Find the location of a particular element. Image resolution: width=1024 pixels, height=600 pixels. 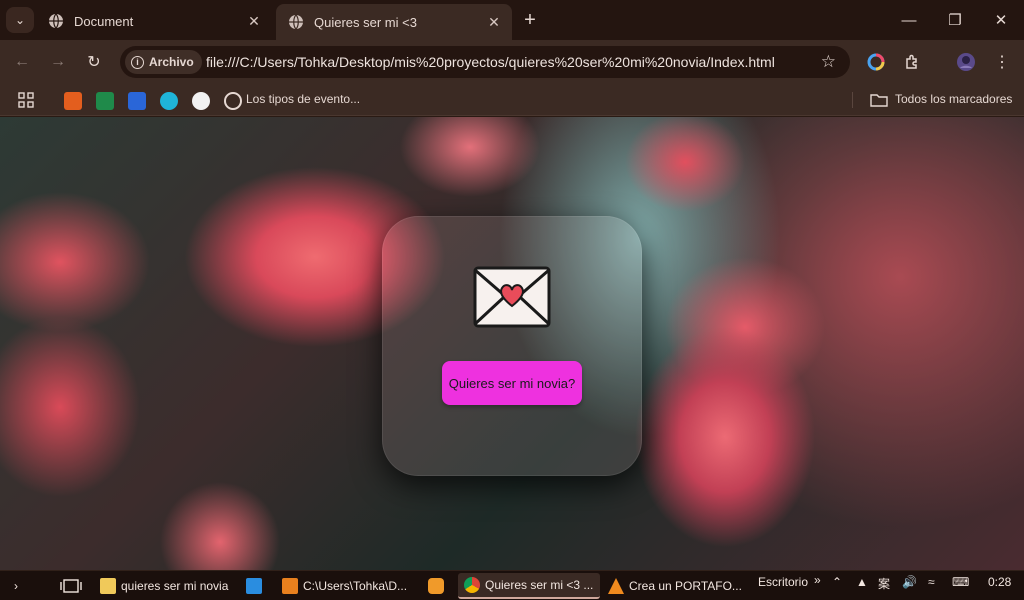

site-info-chip: i Archivo is located at coordinates (163, 62).